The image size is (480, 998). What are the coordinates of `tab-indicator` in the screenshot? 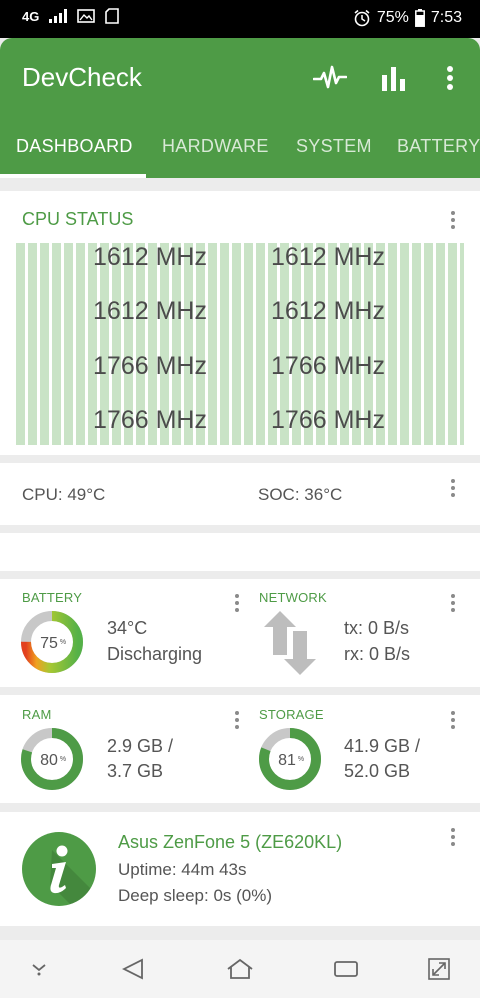 It's located at (73, 176).